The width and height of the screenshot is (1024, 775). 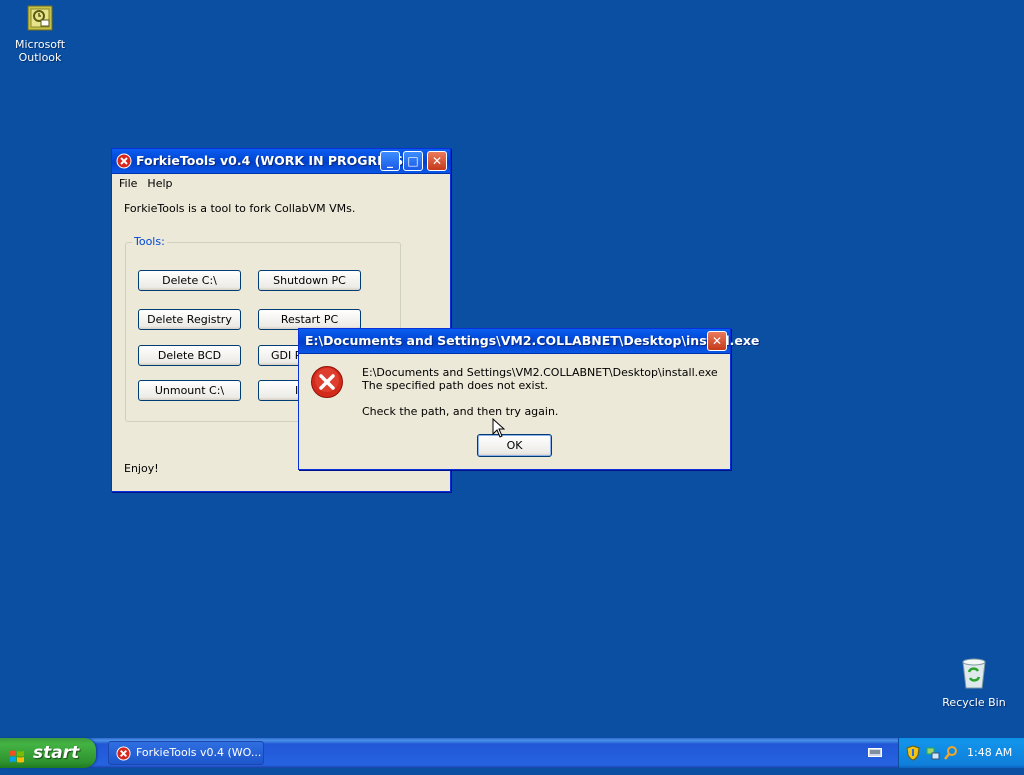 What do you see at coordinates (512, 753) in the screenshot?
I see `taskbar: start ForkieTools v0.4 (WO... 1:48 AM` at bounding box center [512, 753].